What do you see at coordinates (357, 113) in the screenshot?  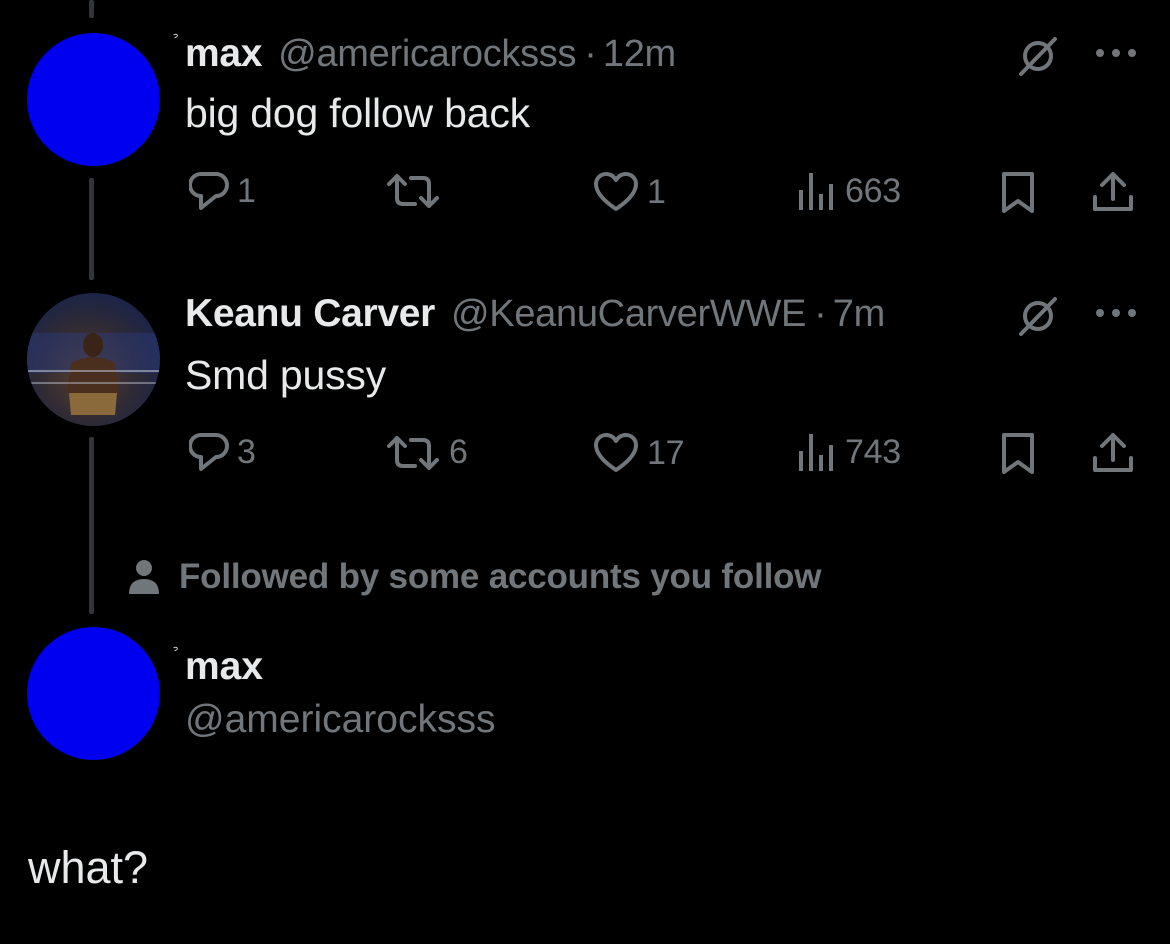 I see `tweet-text: big dog follow back` at bounding box center [357, 113].